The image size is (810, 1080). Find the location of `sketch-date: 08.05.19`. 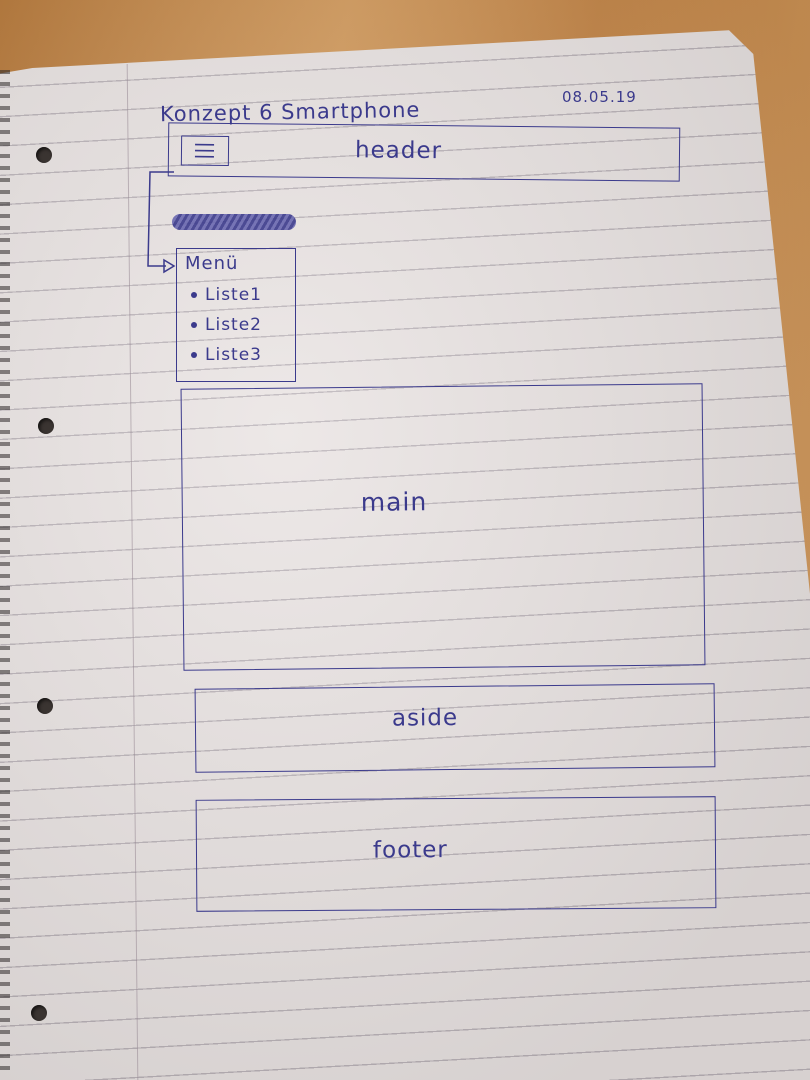

sketch-date: 08.05.19 is located at coordinates (599, 97).